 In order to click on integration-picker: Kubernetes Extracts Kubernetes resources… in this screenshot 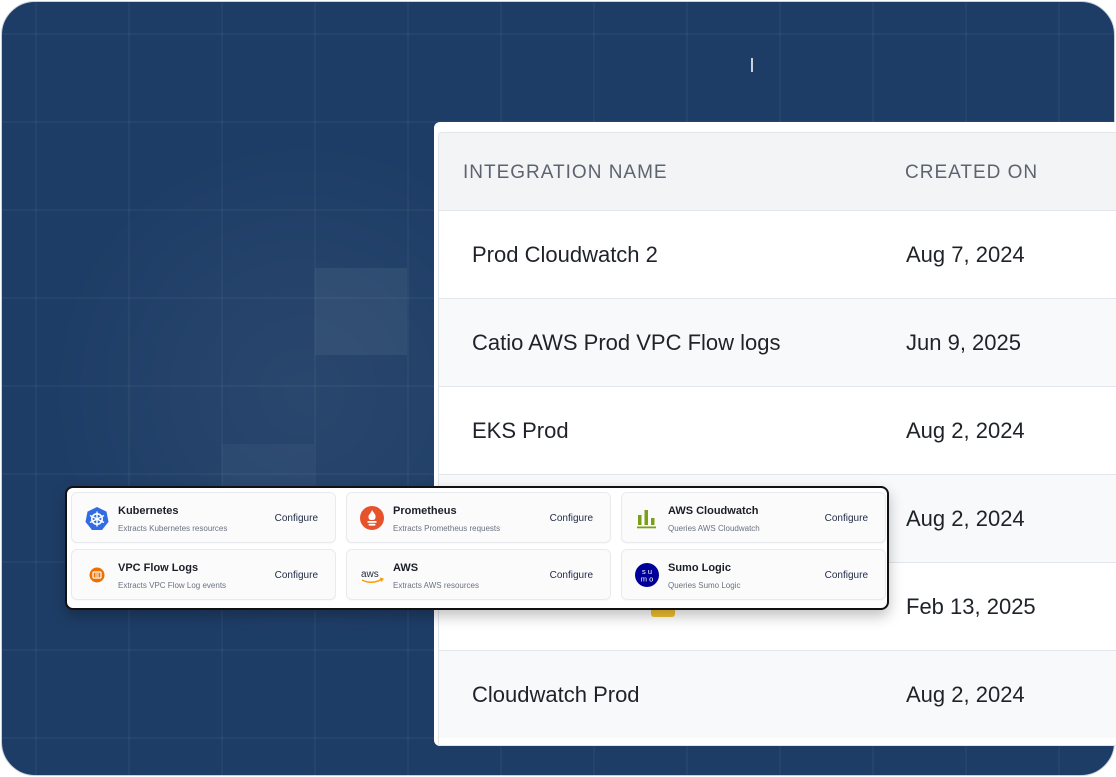, I will do `click(477, 548)`.